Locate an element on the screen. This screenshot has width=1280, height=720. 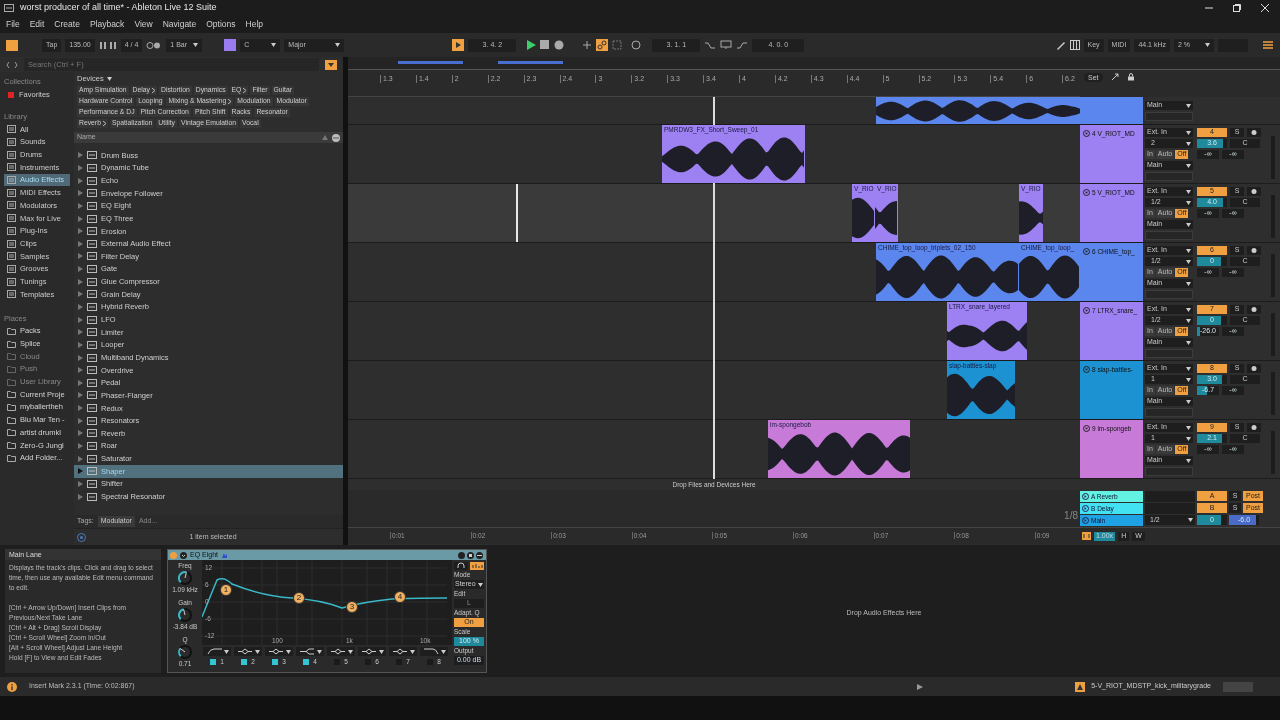
browser-toggle-button is located at coordinates (12, 45).